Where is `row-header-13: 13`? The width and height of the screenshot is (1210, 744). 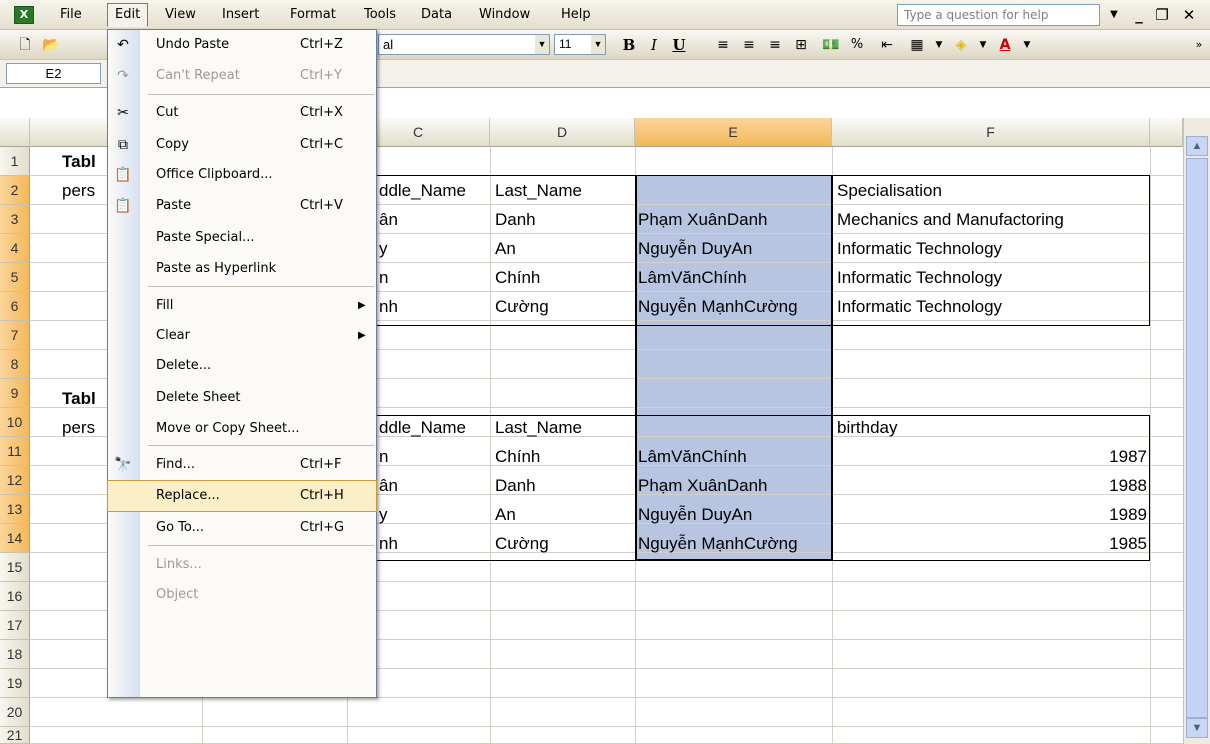 row-header-13: 13 is located at coordinates (15, 509).